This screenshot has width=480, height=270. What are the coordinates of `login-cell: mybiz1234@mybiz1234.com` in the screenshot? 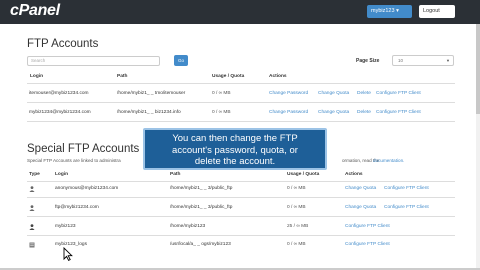 It's located at (60, 112).